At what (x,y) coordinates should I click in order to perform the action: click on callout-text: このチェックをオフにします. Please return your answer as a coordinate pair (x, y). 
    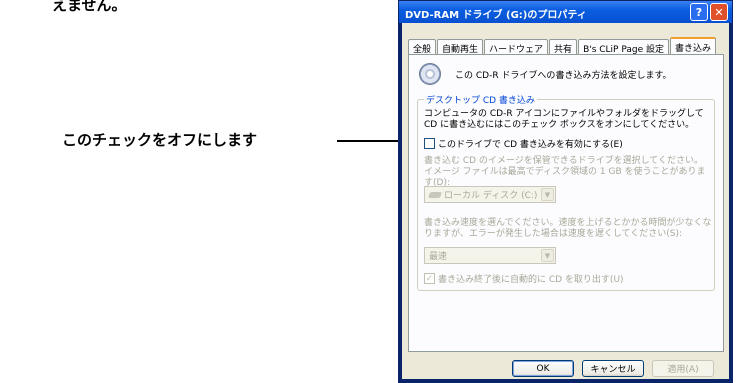
    Looking at the image, I should click on (160, 140).